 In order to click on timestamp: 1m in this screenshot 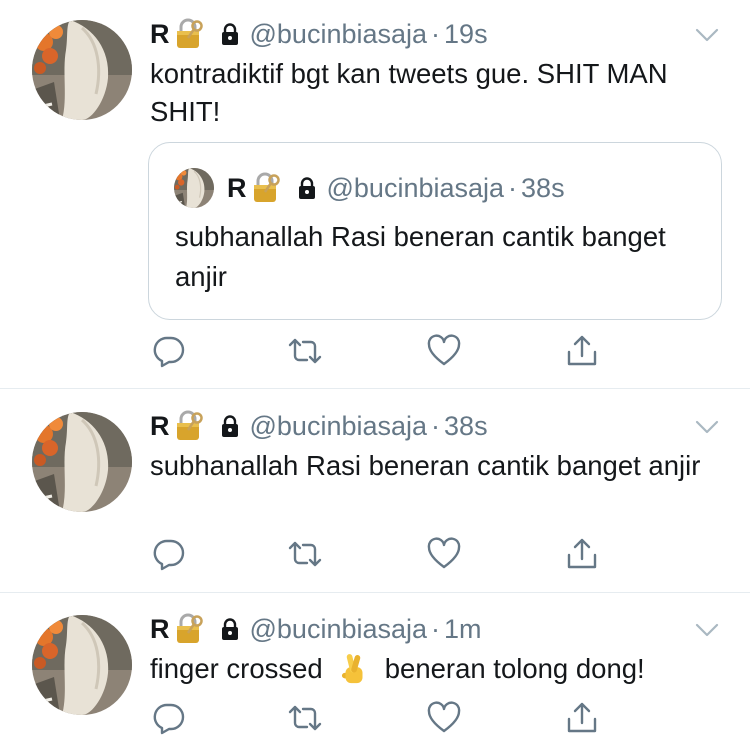, I will do `click(463, 629)`.